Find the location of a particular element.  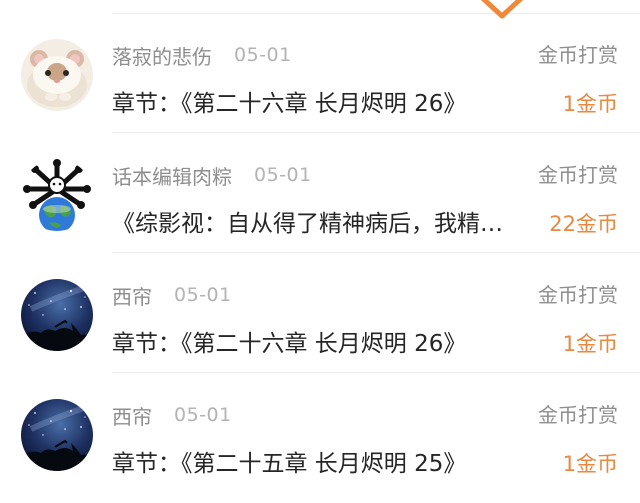

item-meta: 话本编辑肉粽 05-01 is located at coordinates (212, 175).